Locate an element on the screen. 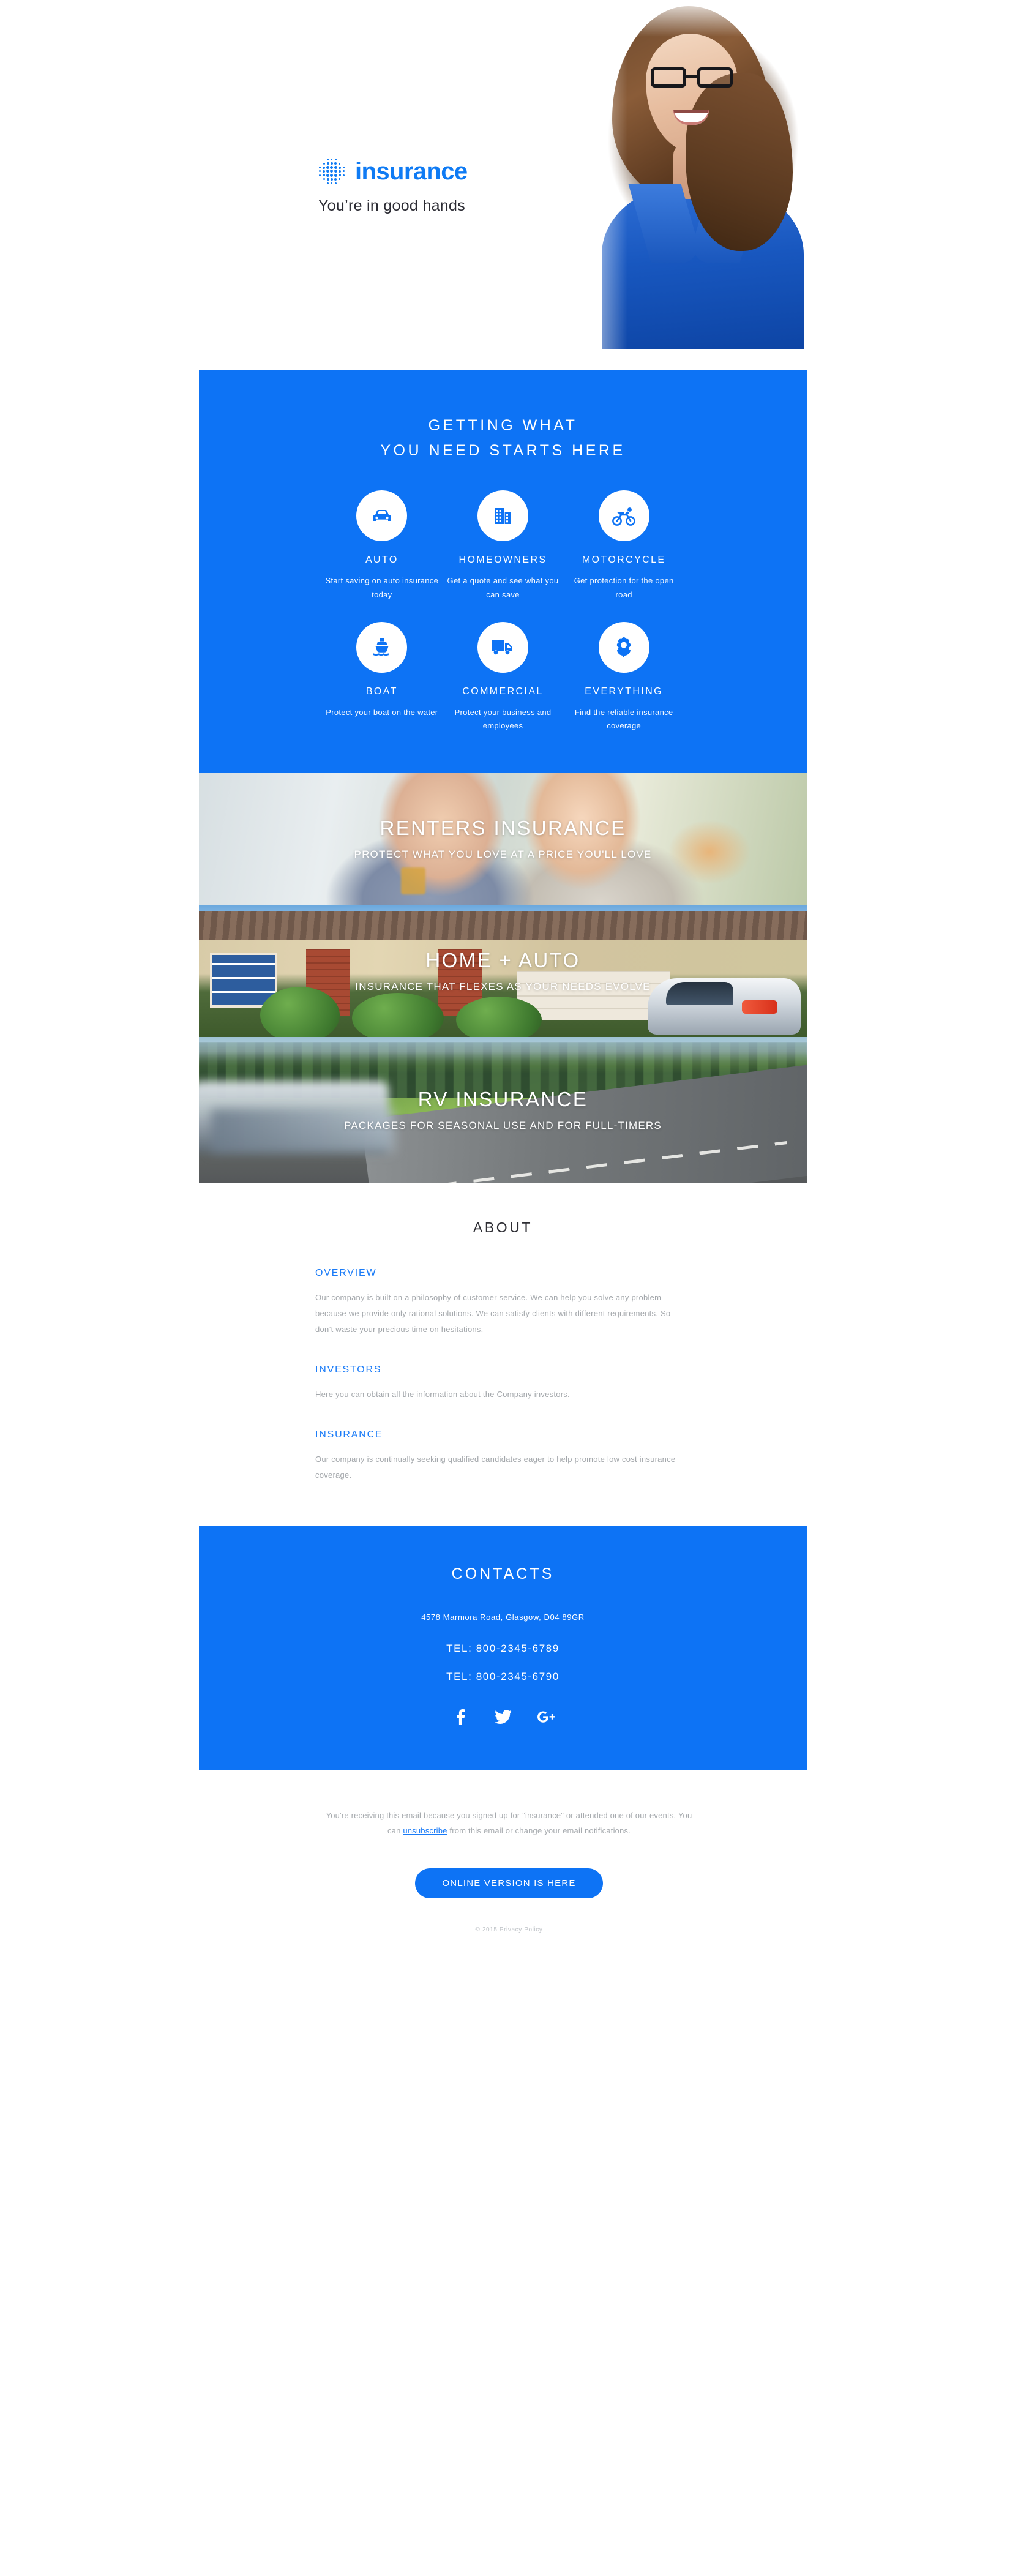  facebook-icon is located at coordinates (460, 1717).